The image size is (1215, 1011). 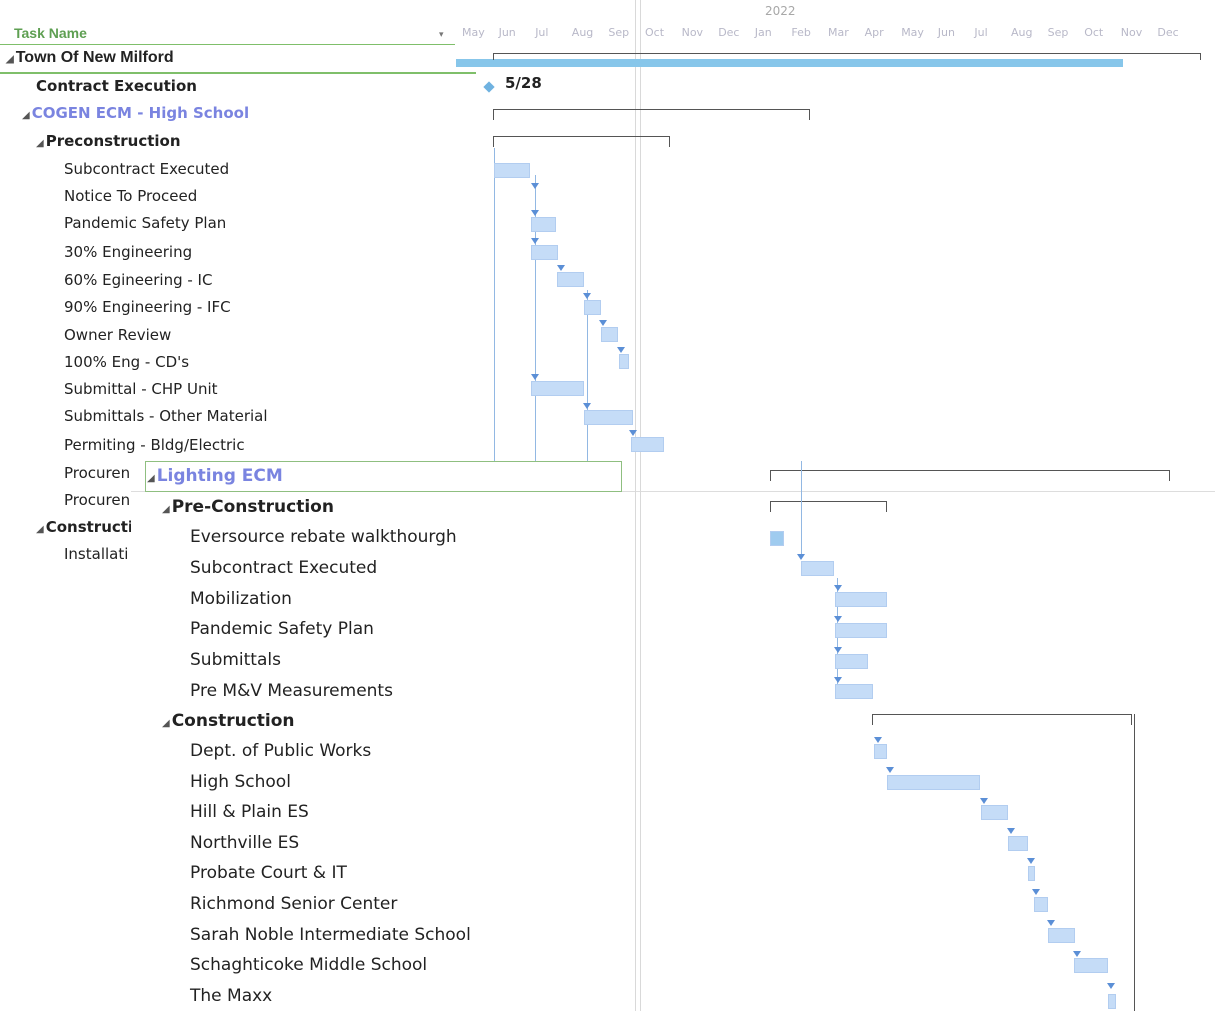 I want to click on timeline-month-label: Jul, so click(x=981, y=32).